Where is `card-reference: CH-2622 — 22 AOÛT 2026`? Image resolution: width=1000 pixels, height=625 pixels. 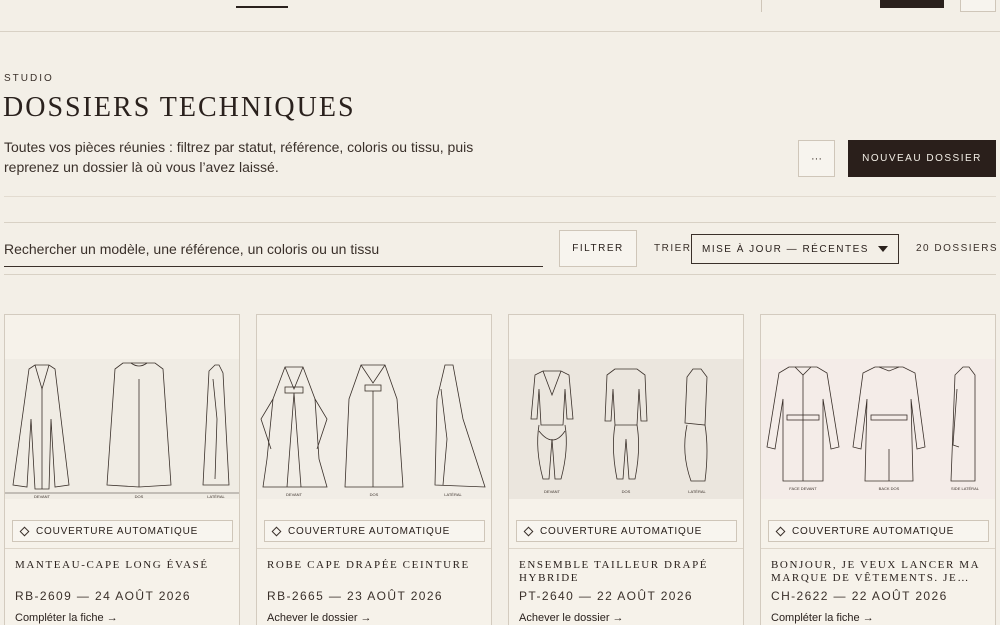 card-reference: CH-2622 — 22 AOÛT 2026 is located at coordinates (859, 596).